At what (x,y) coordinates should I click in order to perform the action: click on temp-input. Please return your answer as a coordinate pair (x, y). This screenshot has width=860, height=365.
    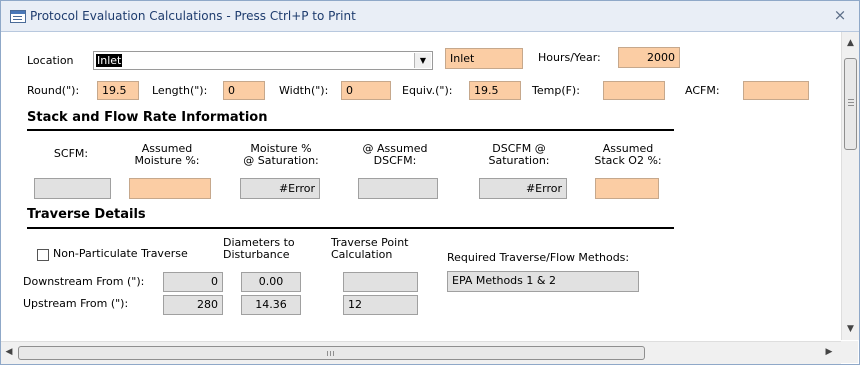
    Looking at the image, I should click on (634, 90).